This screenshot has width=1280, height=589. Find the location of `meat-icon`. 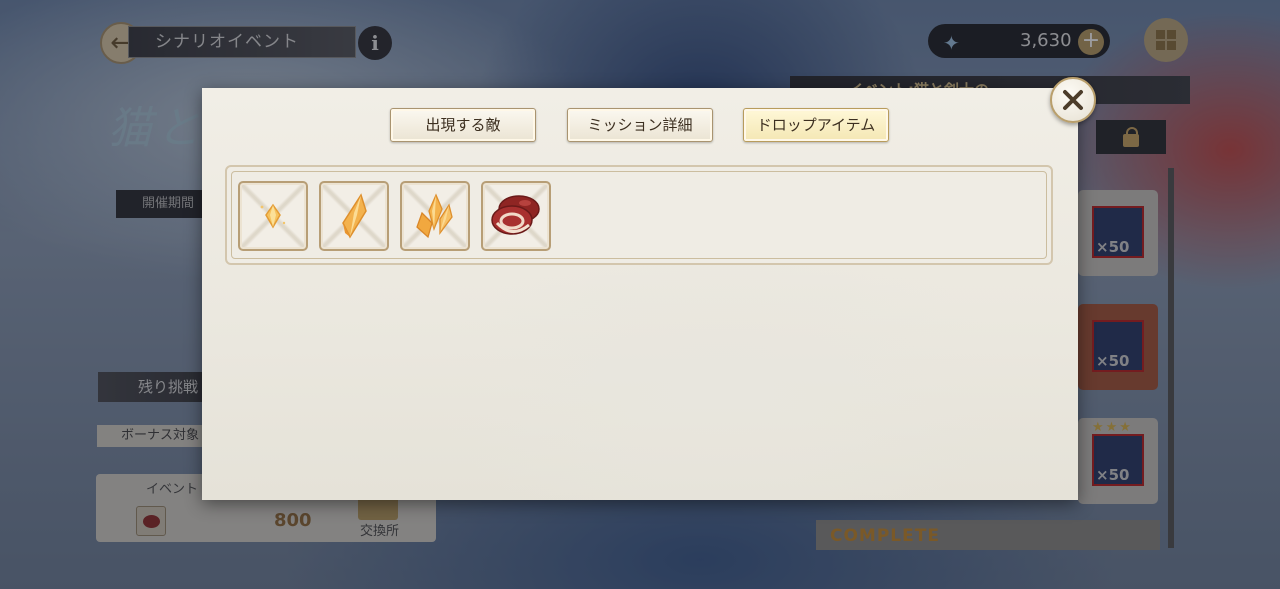

meat-icon is located at coordinates (515, 215).